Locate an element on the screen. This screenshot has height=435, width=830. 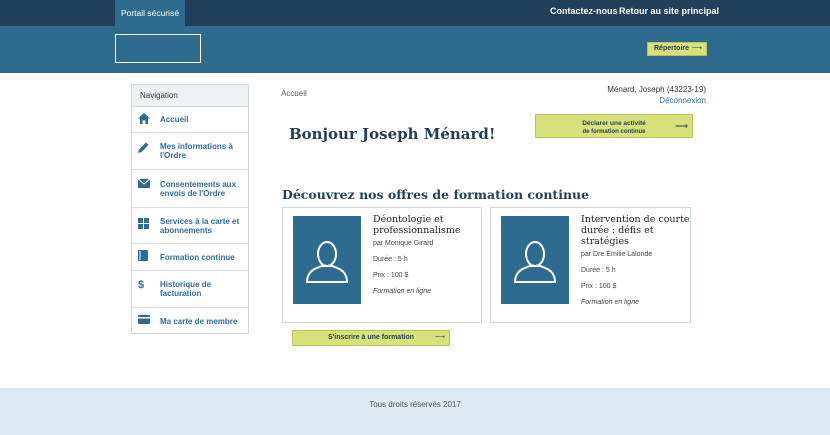
envelope-icon is located at coordinates (144, 184).